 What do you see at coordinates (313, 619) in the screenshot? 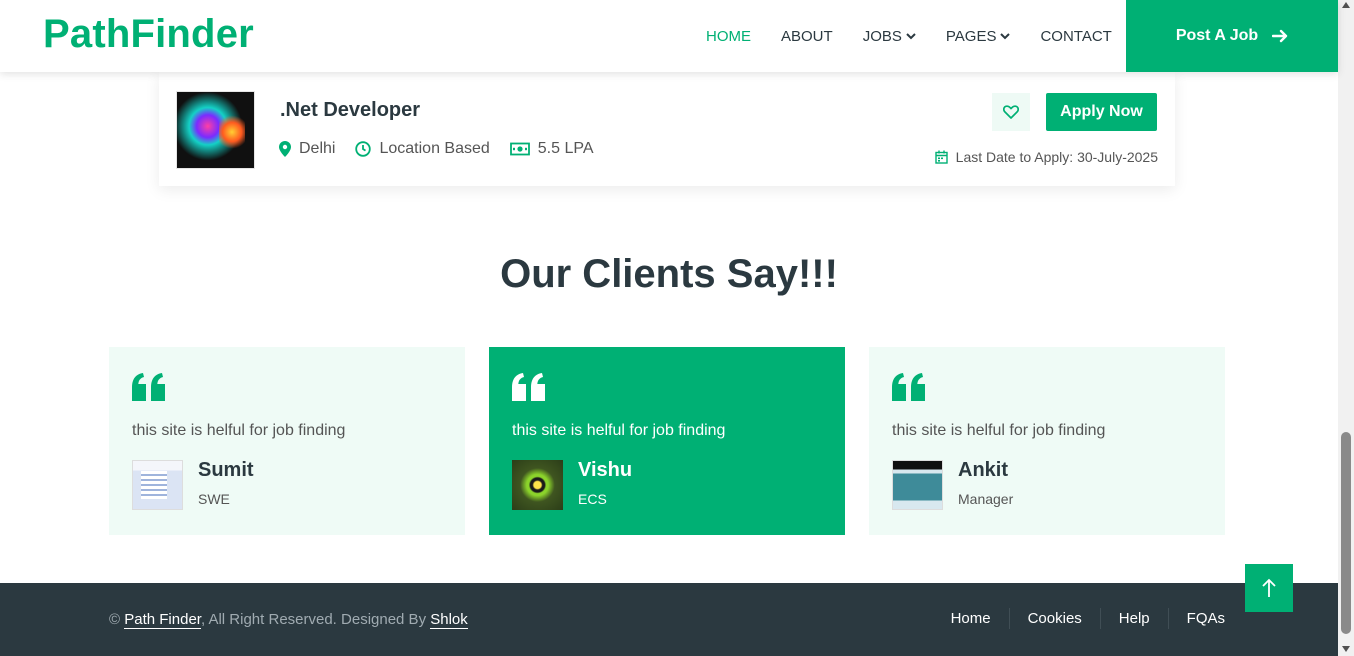
I see `rights-text: , All Right Reserved. Designed By` at bounding box center [313, 619].